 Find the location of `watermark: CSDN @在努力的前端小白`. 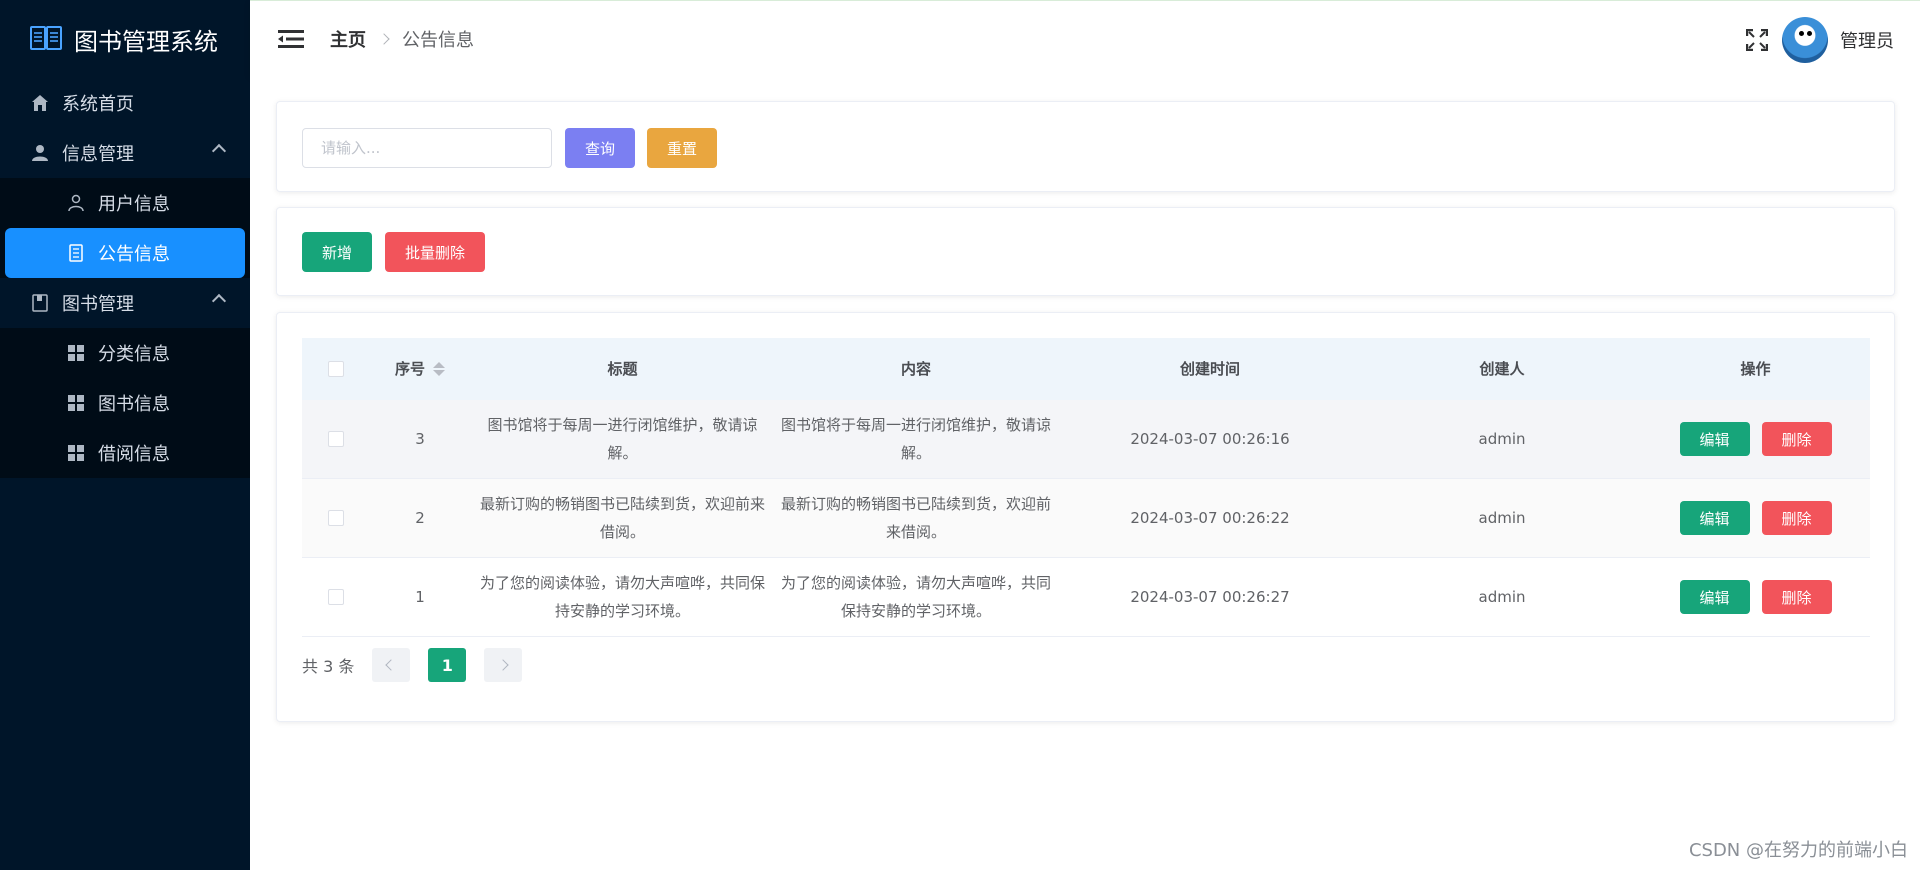

watermark: CSDN @在努力的前端小白 is located at coordinates (1798, 850).